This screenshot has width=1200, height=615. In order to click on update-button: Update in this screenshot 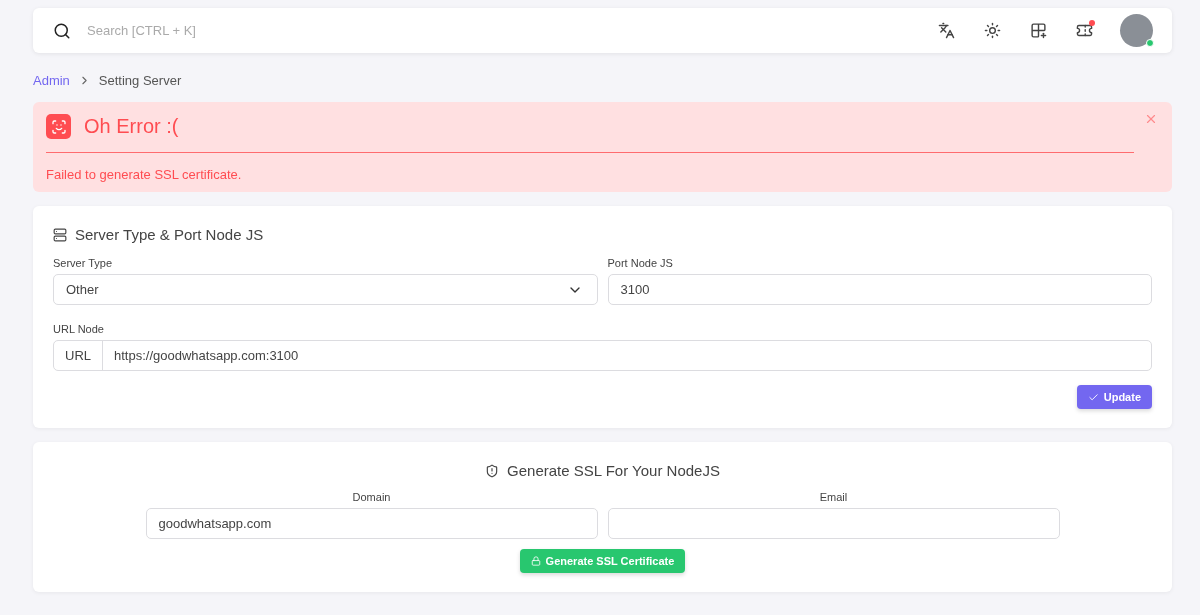, I will do `click(1114, 397)`.